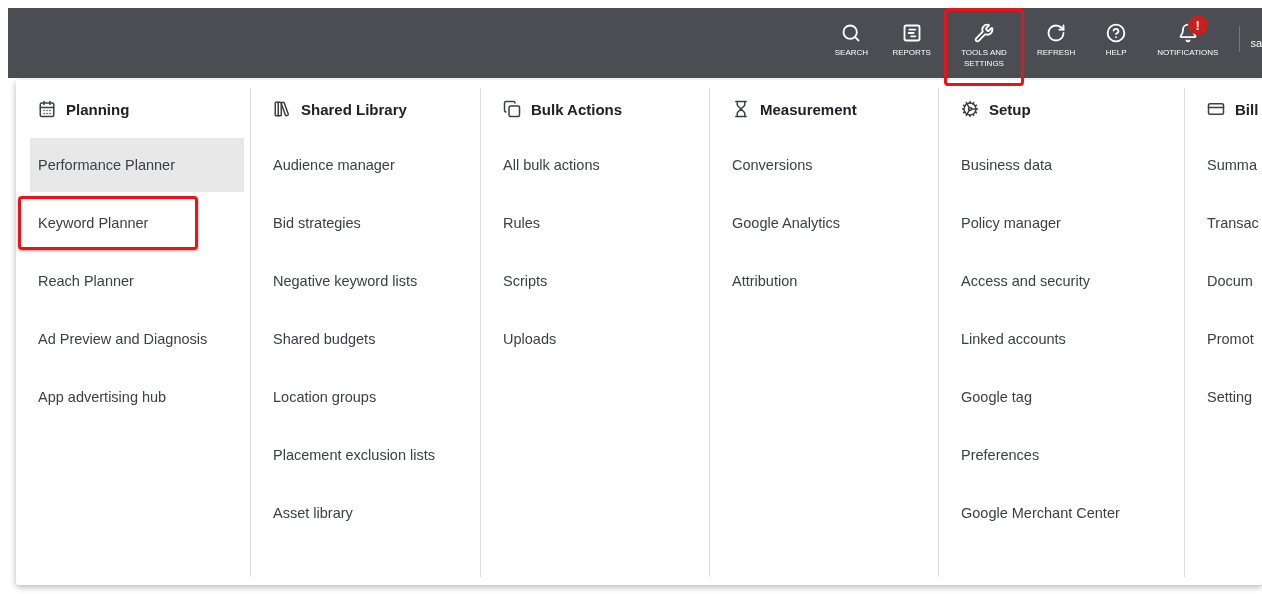 This screenshot has height=594, width=1262. I want to click on menu-item: Google tag, so click(1065, 397).